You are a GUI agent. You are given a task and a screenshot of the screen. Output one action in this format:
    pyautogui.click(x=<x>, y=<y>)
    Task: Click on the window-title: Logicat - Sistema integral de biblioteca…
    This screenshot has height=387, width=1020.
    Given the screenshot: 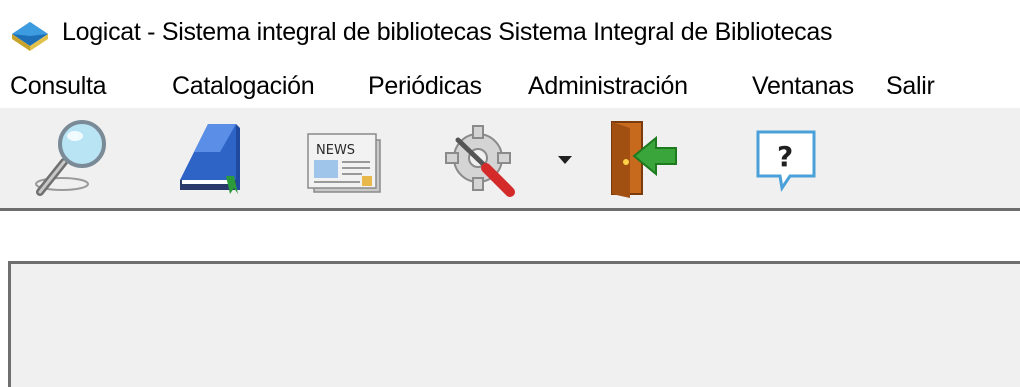 What is the action you would take?
    pyautogui.click(x=447, y=32)
    